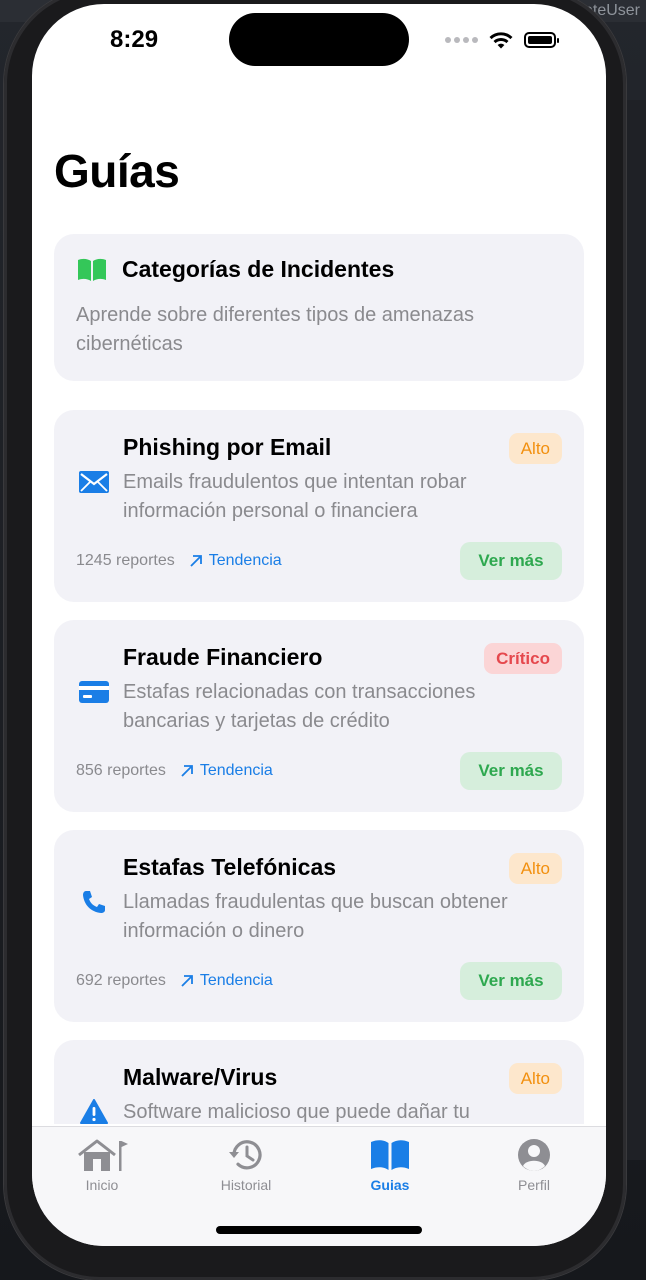 Image resolution: width=646 pixels, height=1280 pixels. I want to click on tab-label: Historial, so click(246, 1185).